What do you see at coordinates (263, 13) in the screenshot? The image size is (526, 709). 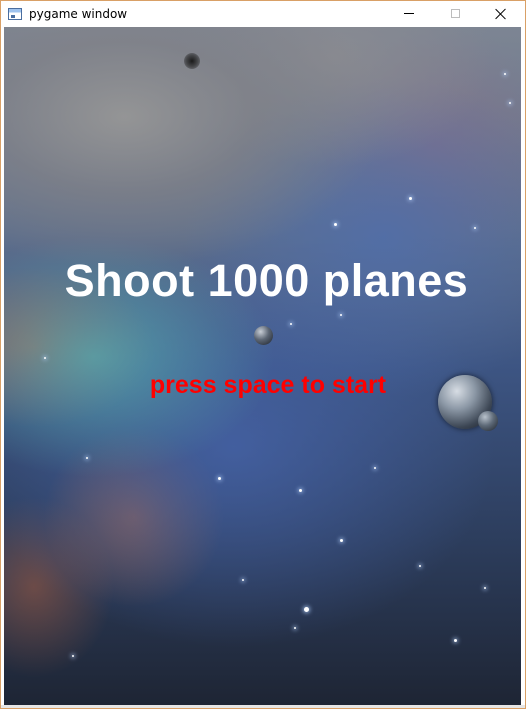 I see `title-bar: pygame window` at bounding box center [263, 13].